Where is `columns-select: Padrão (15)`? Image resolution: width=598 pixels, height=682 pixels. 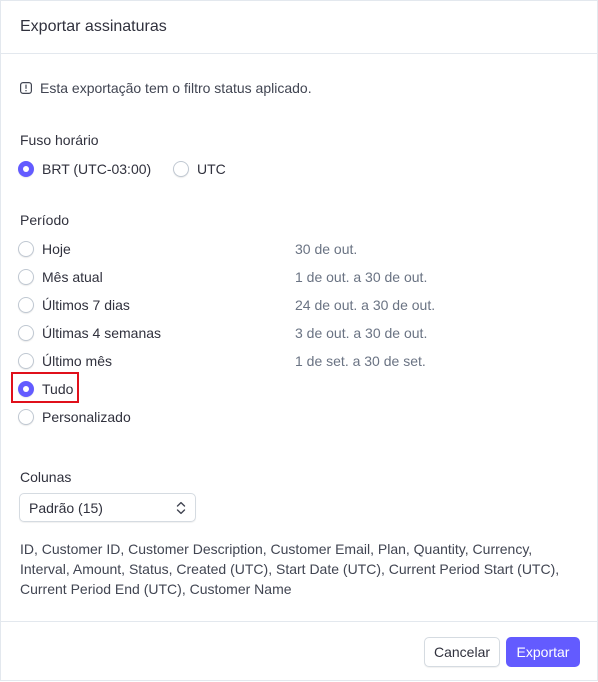 columns-select: Padrão (15) is located at coordinates (107, 507).